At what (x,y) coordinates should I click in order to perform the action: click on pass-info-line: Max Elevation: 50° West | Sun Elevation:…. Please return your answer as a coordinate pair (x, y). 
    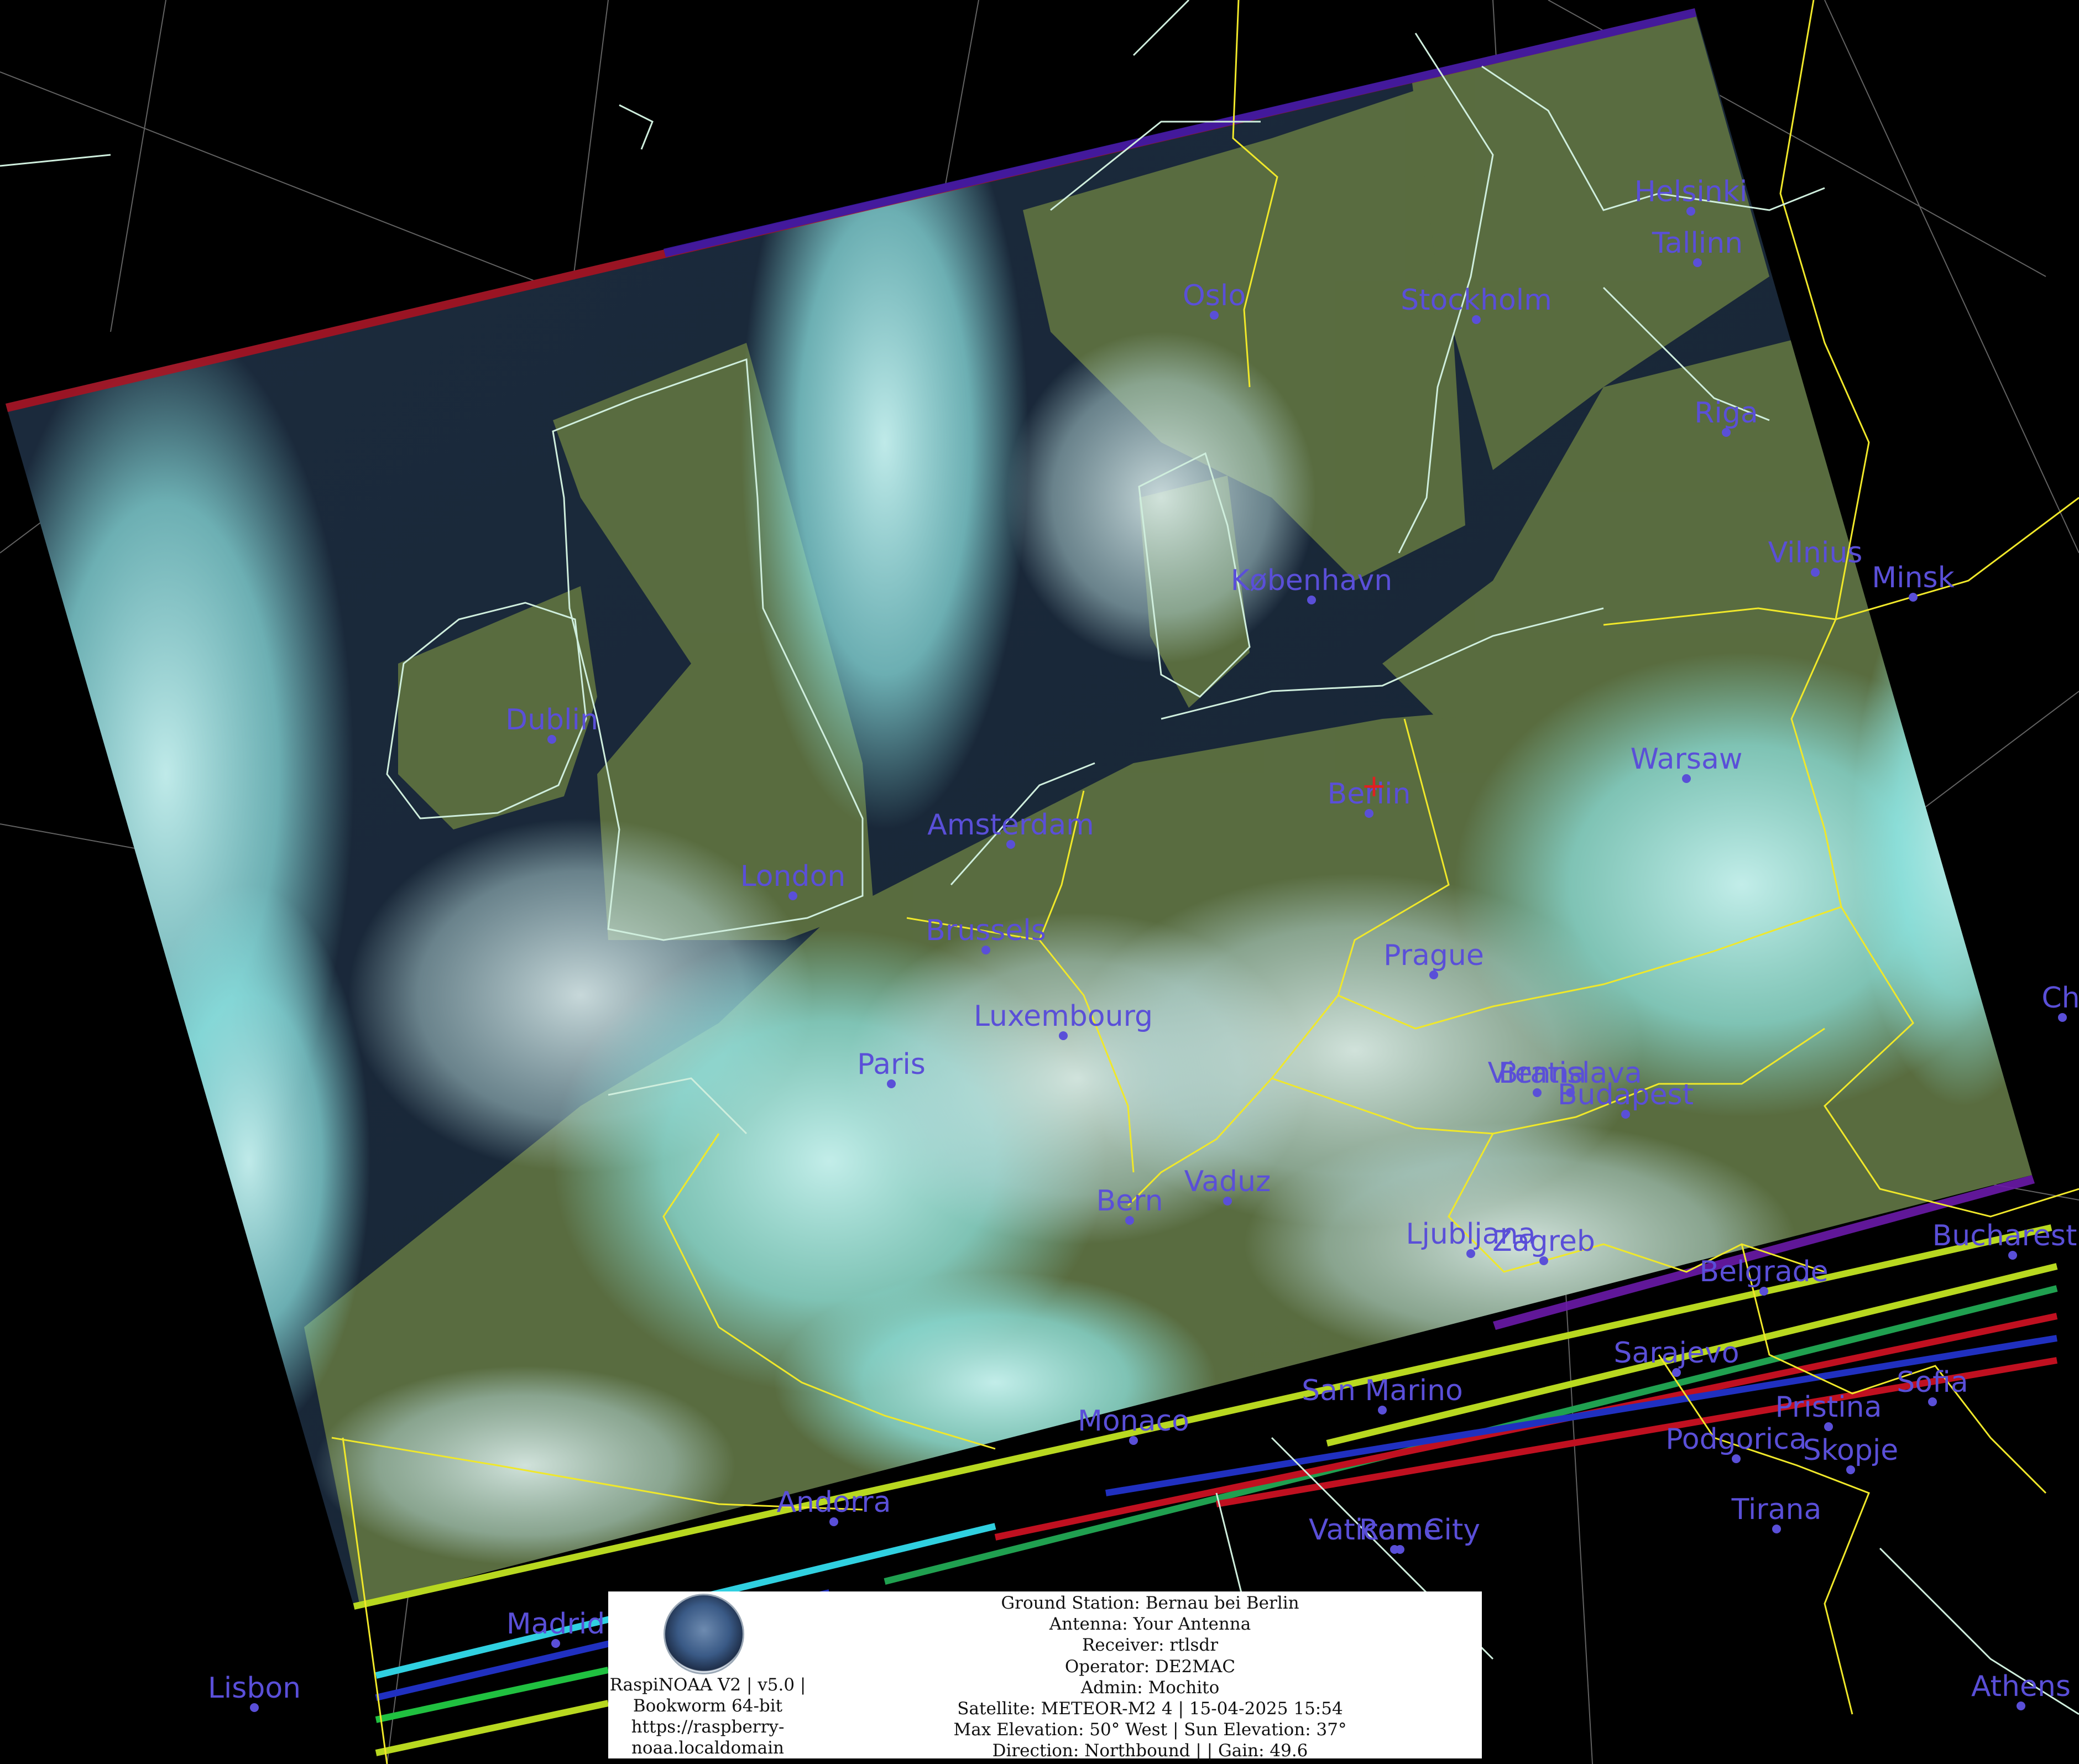
    Looking at the image, I should click on (1150, 1730).